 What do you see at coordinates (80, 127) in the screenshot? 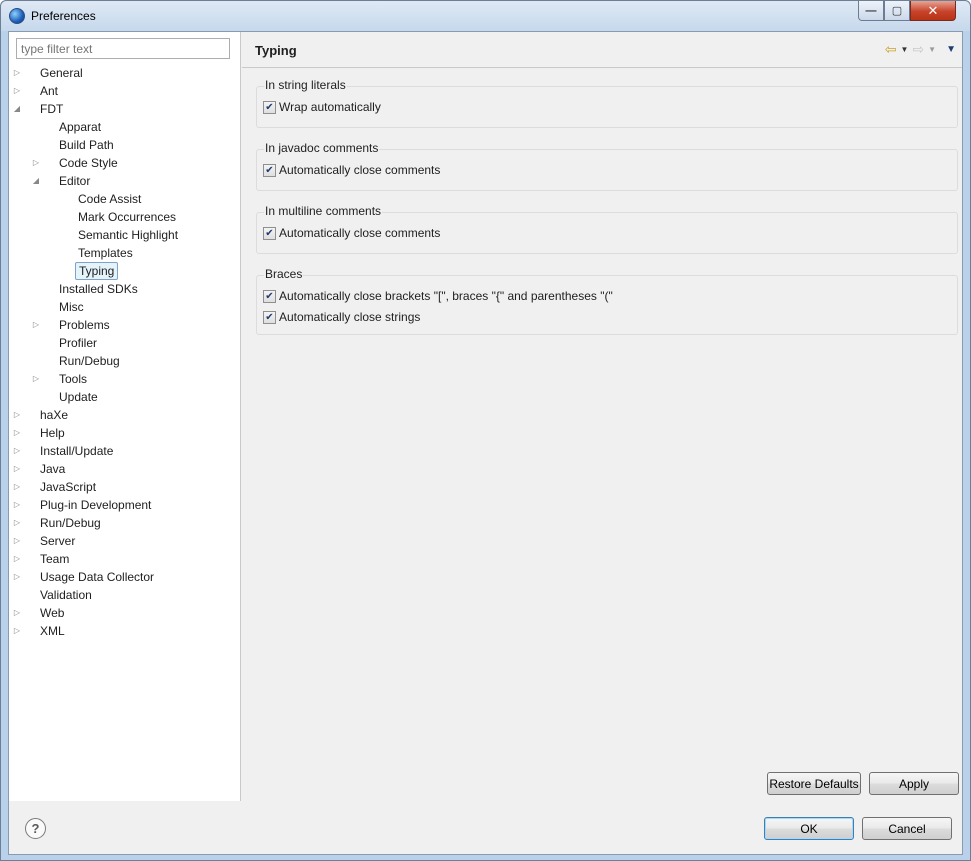
I see `tree-item-label: Apparat` at bounding box center [80, 127].